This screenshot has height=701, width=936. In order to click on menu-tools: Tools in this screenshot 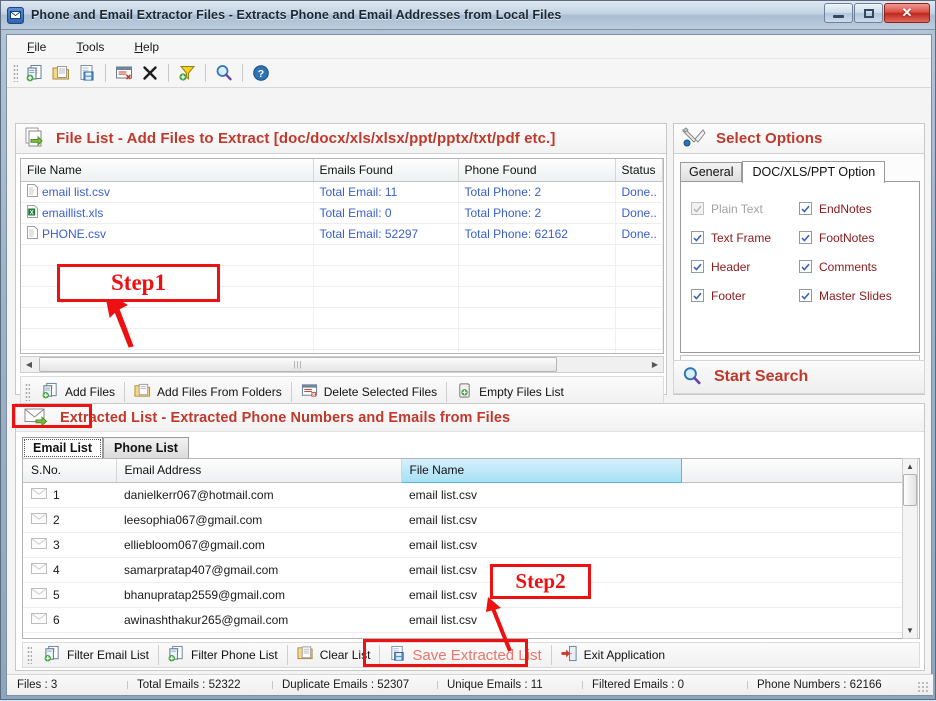, I will do `click(90, 47)`.